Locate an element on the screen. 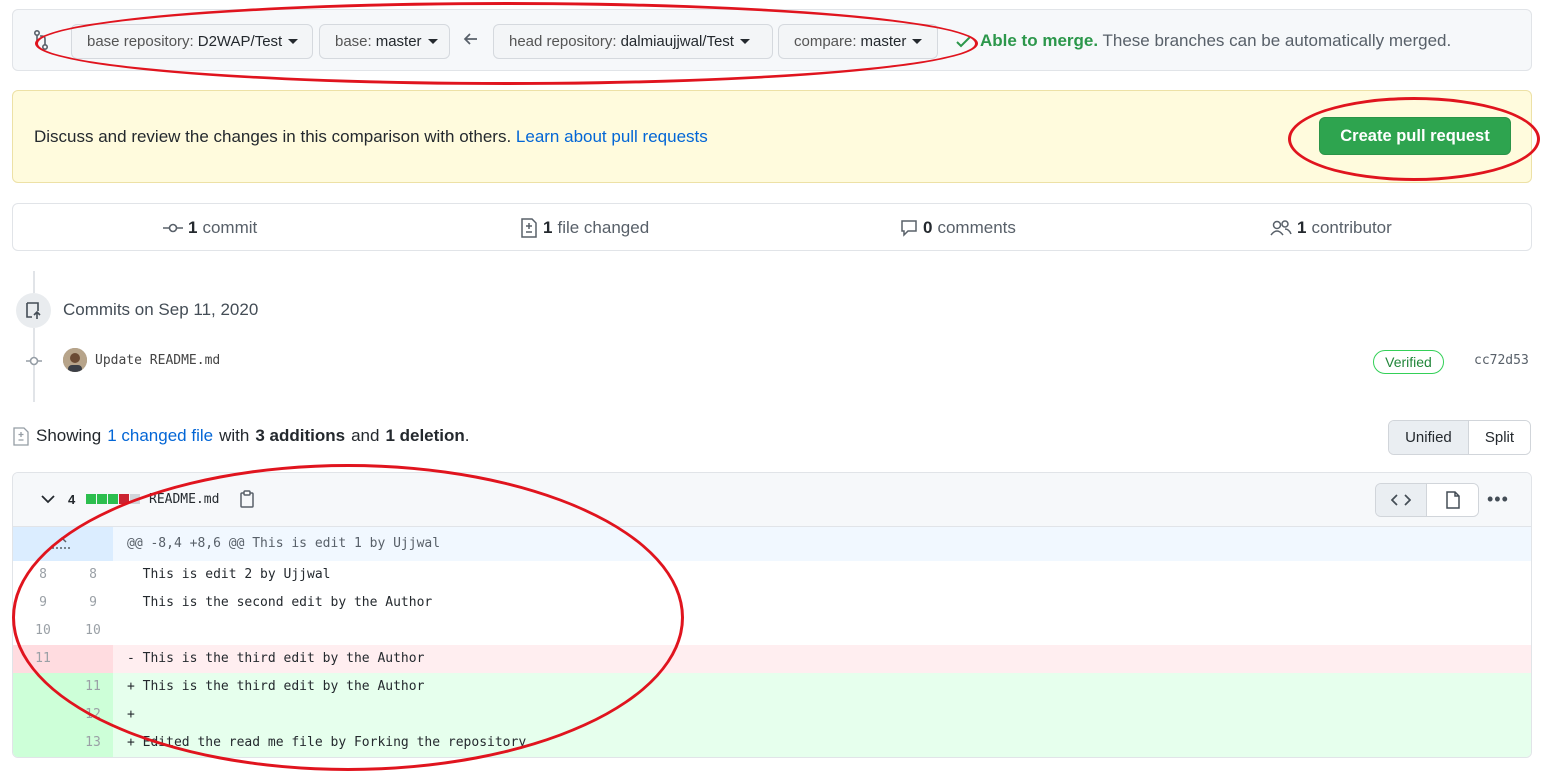 The image size is (1545, 772). base-branch-value: master is located at coordinates (398, 41).